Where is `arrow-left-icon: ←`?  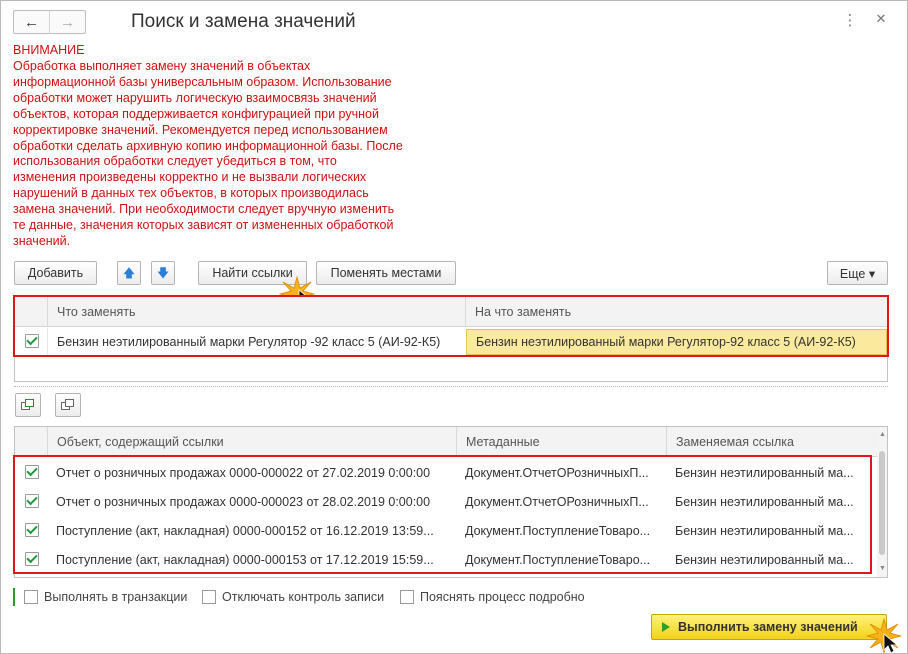
arrow-left-icon: ← is located at coordinates (31, 22).